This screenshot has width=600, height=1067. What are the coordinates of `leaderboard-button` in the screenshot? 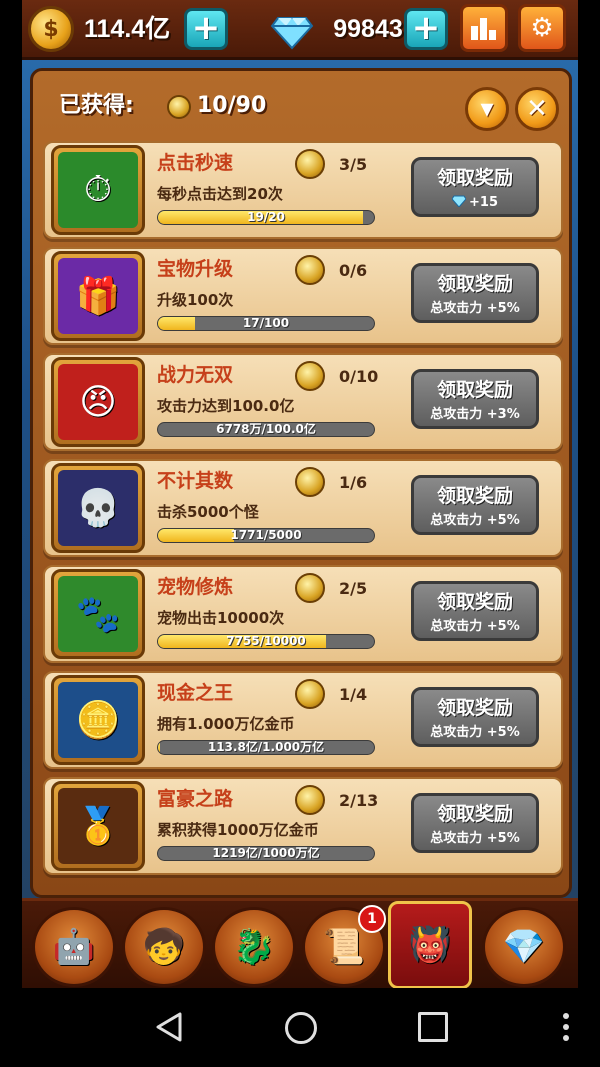 It's located at (484, 28).